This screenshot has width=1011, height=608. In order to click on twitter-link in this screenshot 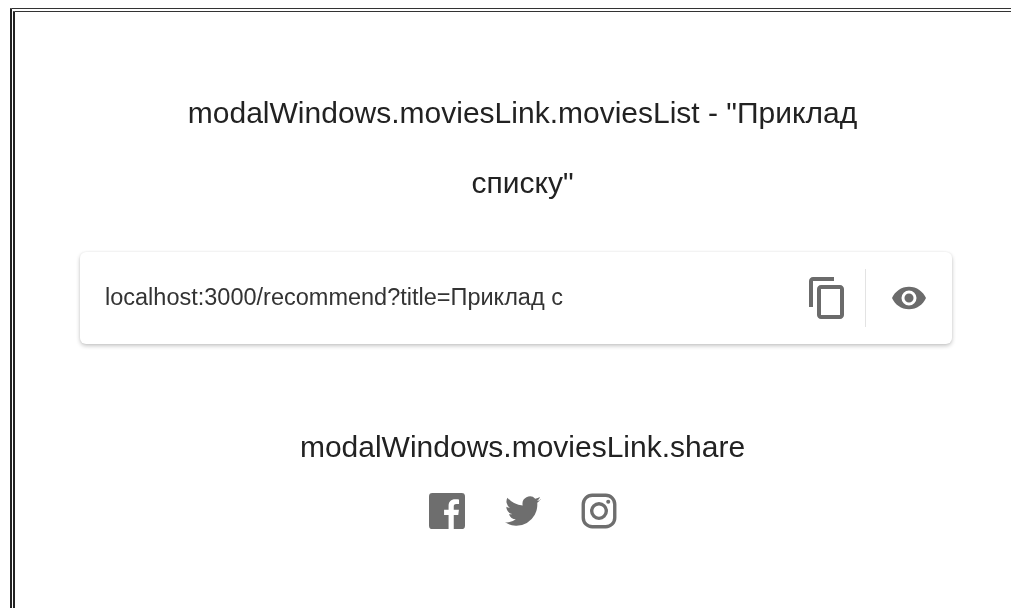, I will do `click(522, 511)`.